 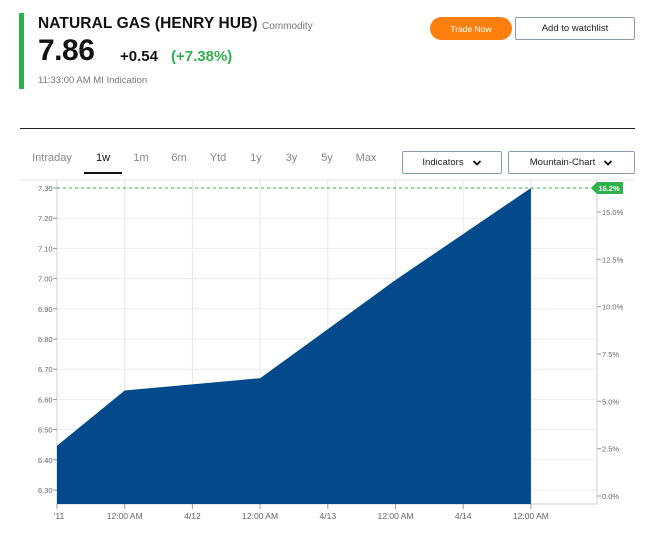 What do you see at coordinates (21, 51) in the screenshot?
I see `accent-bar` at bounding box center [21, 51].